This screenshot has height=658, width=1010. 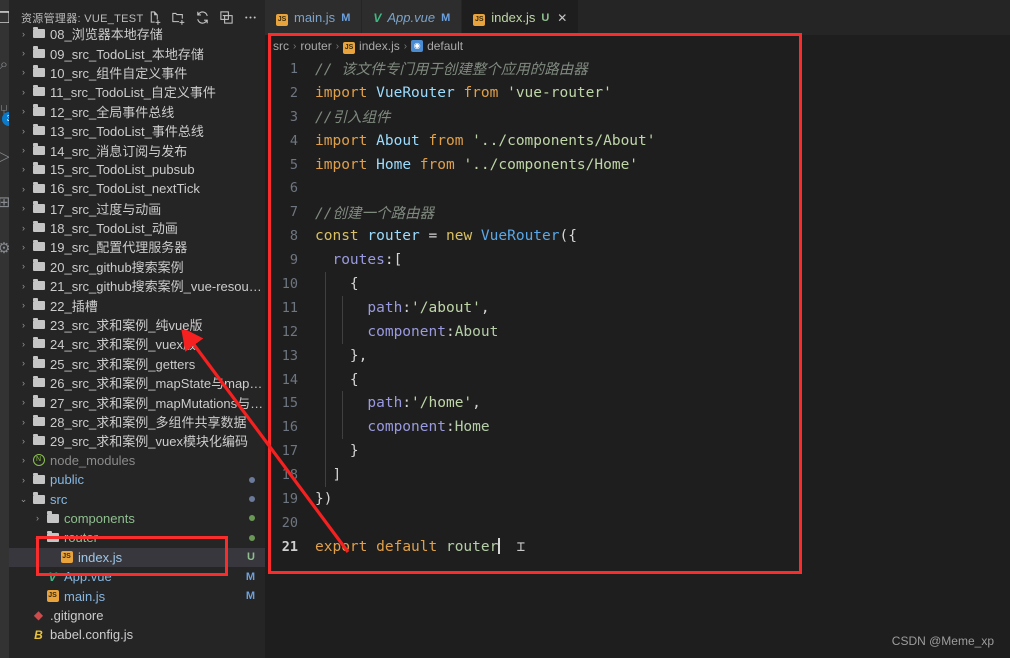 What do you see at coordinates (281, 46) in the screenshot?
I see `breadcrumb-item: src` at bounding box center [281, 46].